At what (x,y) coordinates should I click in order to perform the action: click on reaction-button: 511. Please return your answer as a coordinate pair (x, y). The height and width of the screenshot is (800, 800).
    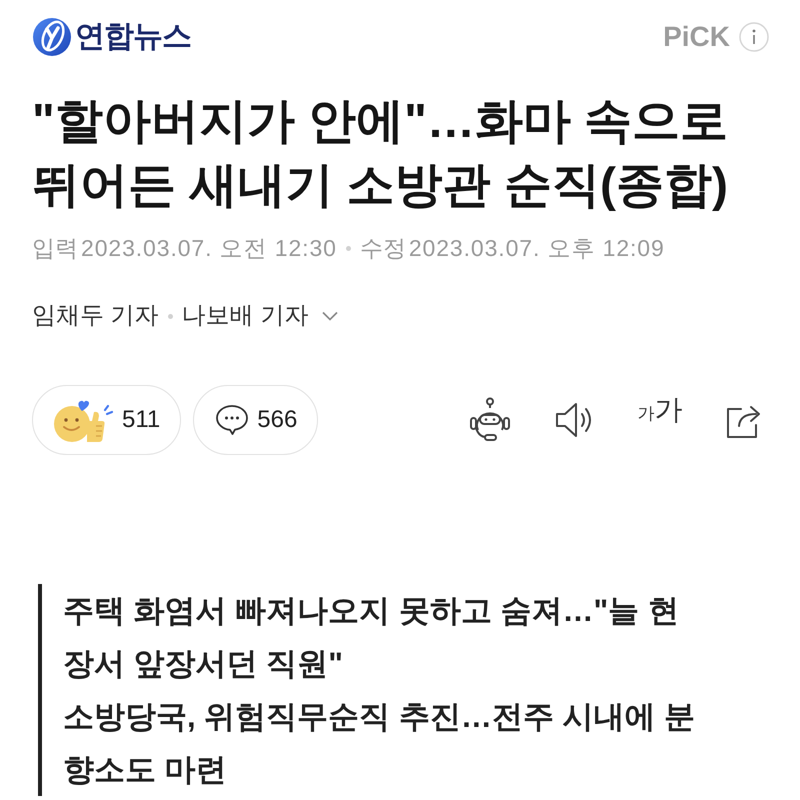
    Looking at the image, I should click on (107, 420).